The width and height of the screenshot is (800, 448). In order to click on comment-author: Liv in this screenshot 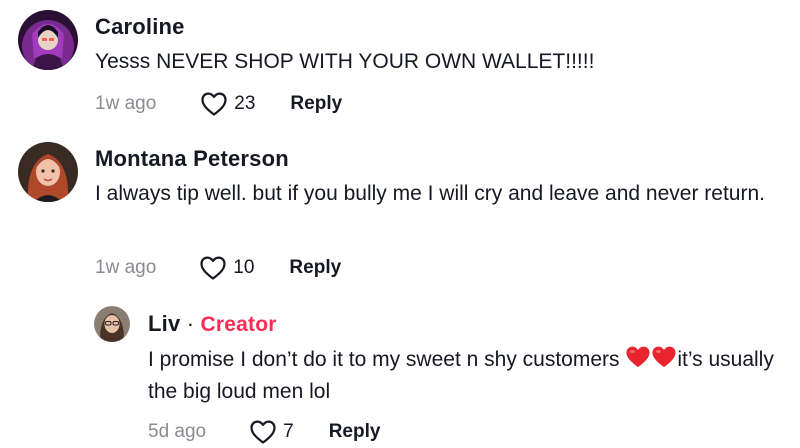, I will do `click(164, 323)`.